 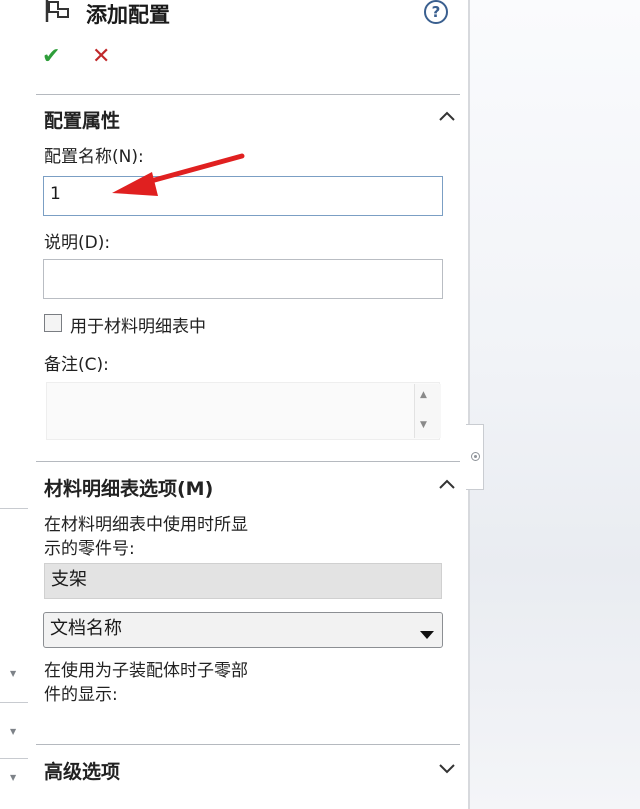 I want to click on child-display-label: 件的显示:, so click(x=81, y=695).